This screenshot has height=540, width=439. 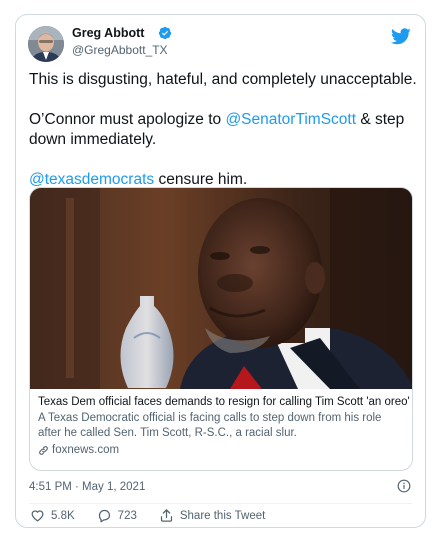 What do you see at coordinates (127, 515) in the screenshot?
I see `reply-count: 723` at bounding box center [127, 515].